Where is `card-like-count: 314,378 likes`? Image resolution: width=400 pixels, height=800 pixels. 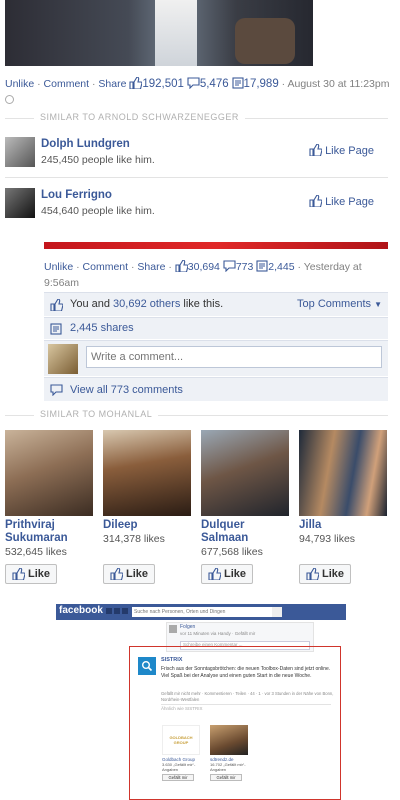 card-like-count: 314,378 likes is located at coordinates (134, 539).